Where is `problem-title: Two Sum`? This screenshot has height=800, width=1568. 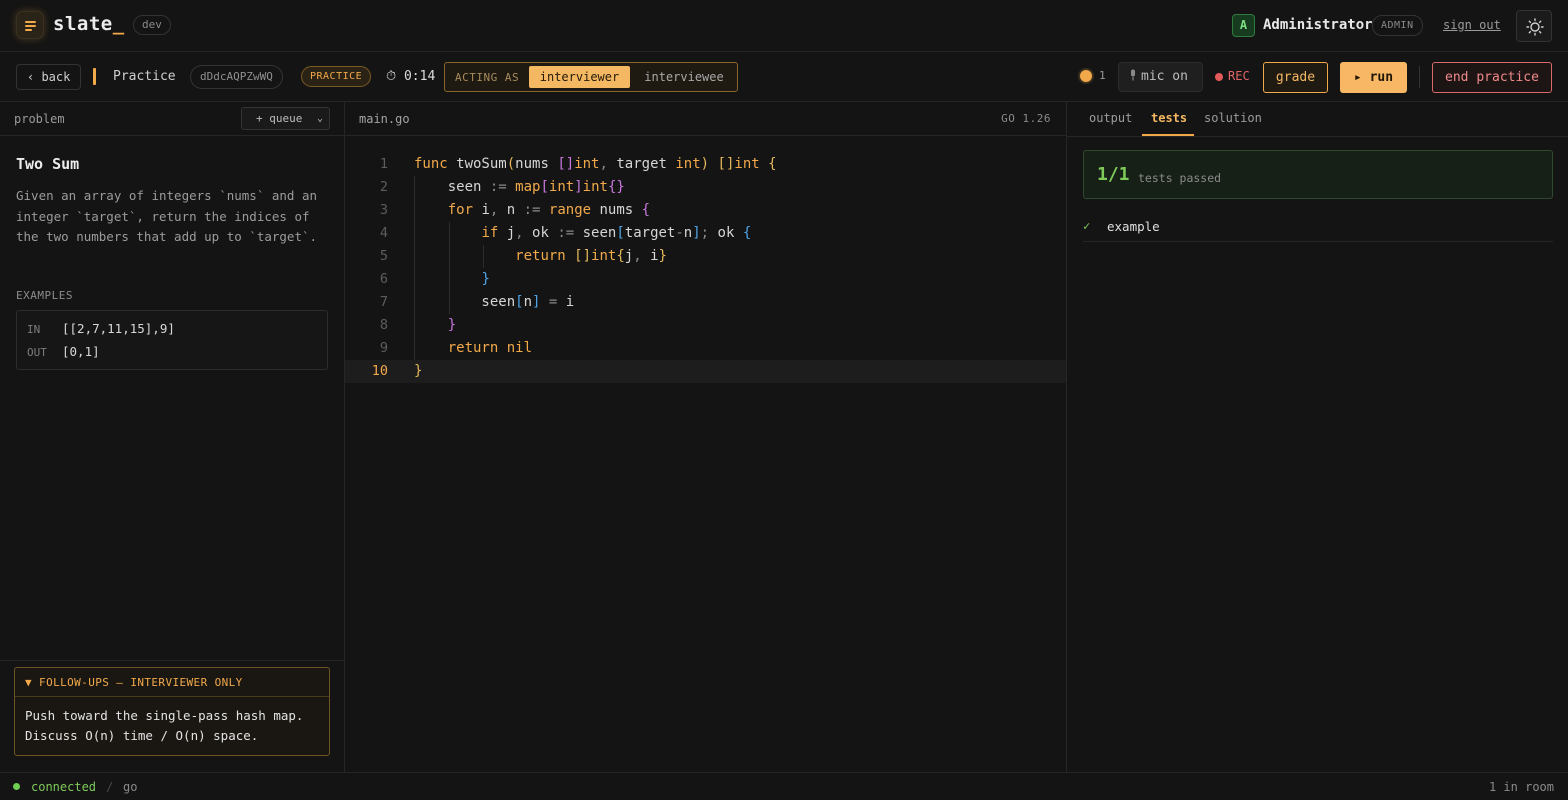 problem-title: Two Sum is located at coordinates (48, 164).